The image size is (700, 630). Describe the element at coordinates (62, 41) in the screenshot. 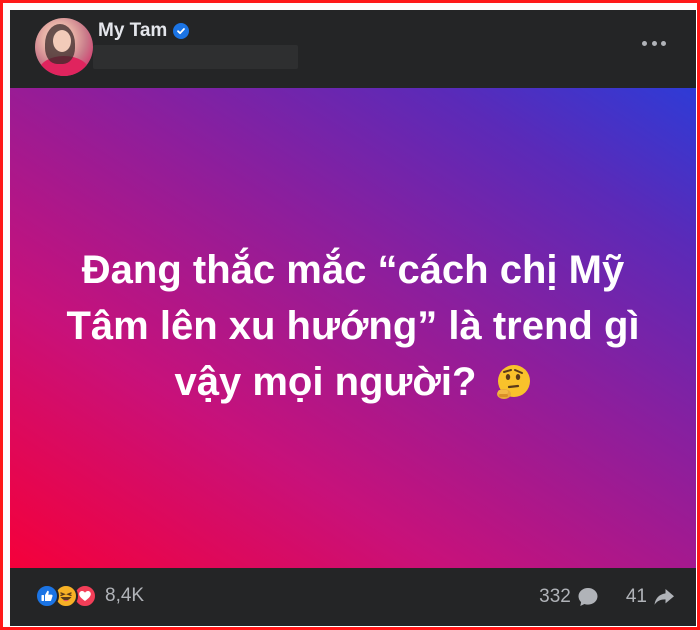

I see `avatar-face-shape` at that location.